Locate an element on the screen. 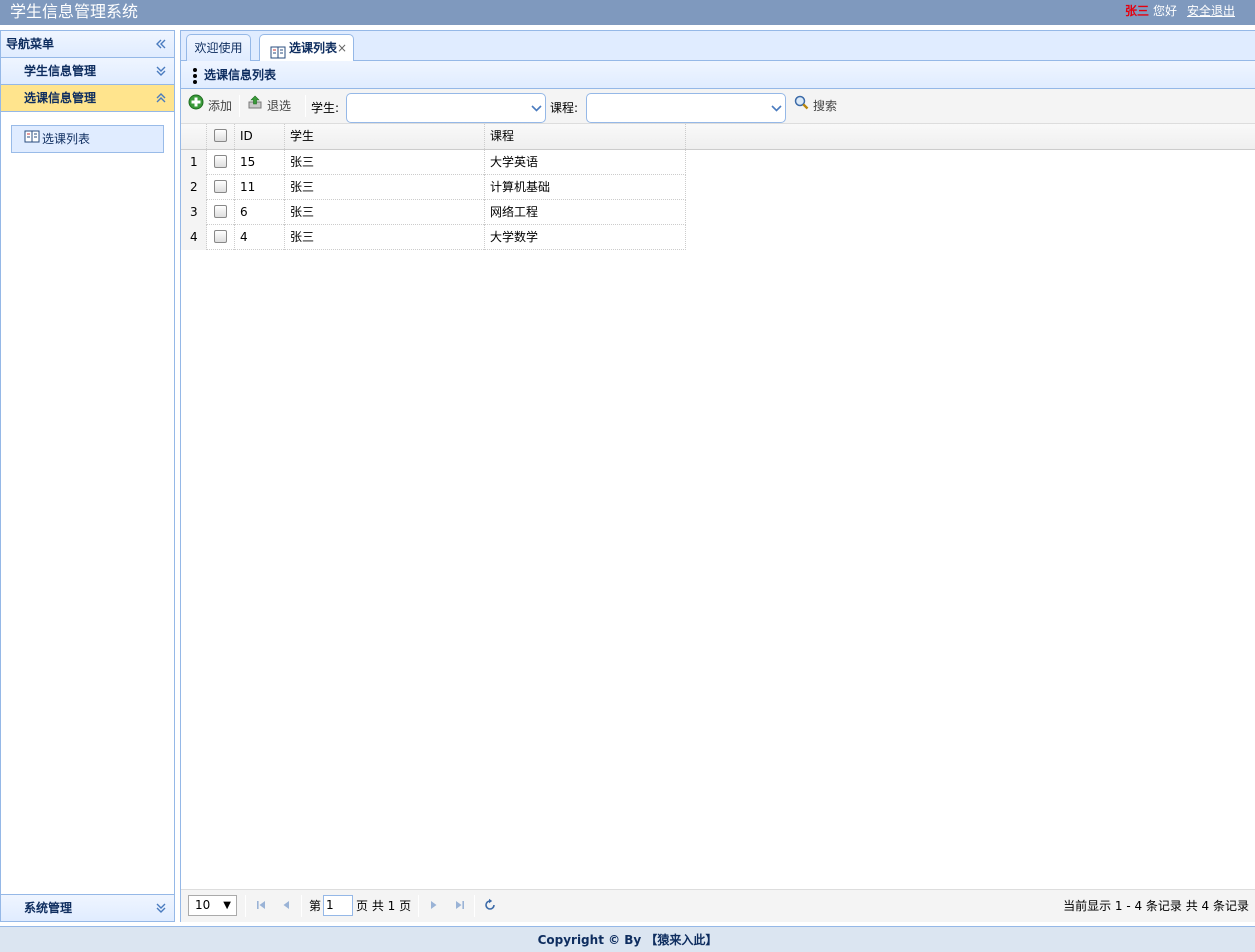 The width and height of the screenshot is (1255, 952). select-all-checkbox is located at coordinates (220, 135).